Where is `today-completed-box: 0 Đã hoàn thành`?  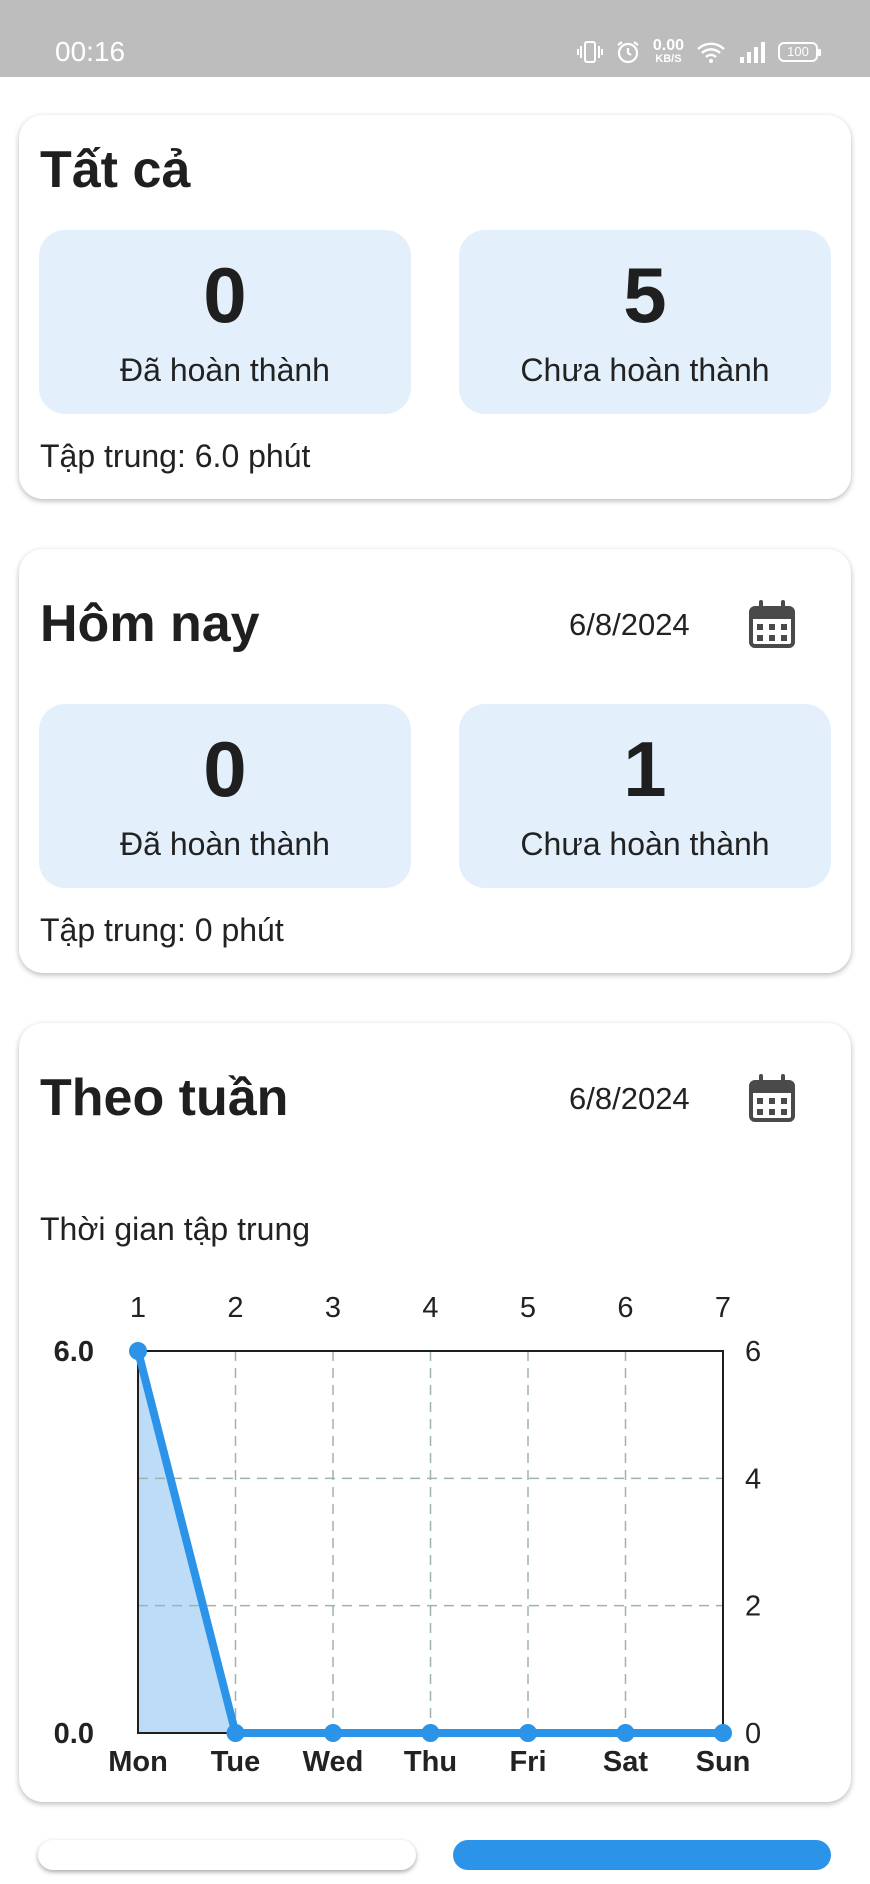 today-completed-box: 0 Đã hoàn thành is located at coordinates (225, 796).